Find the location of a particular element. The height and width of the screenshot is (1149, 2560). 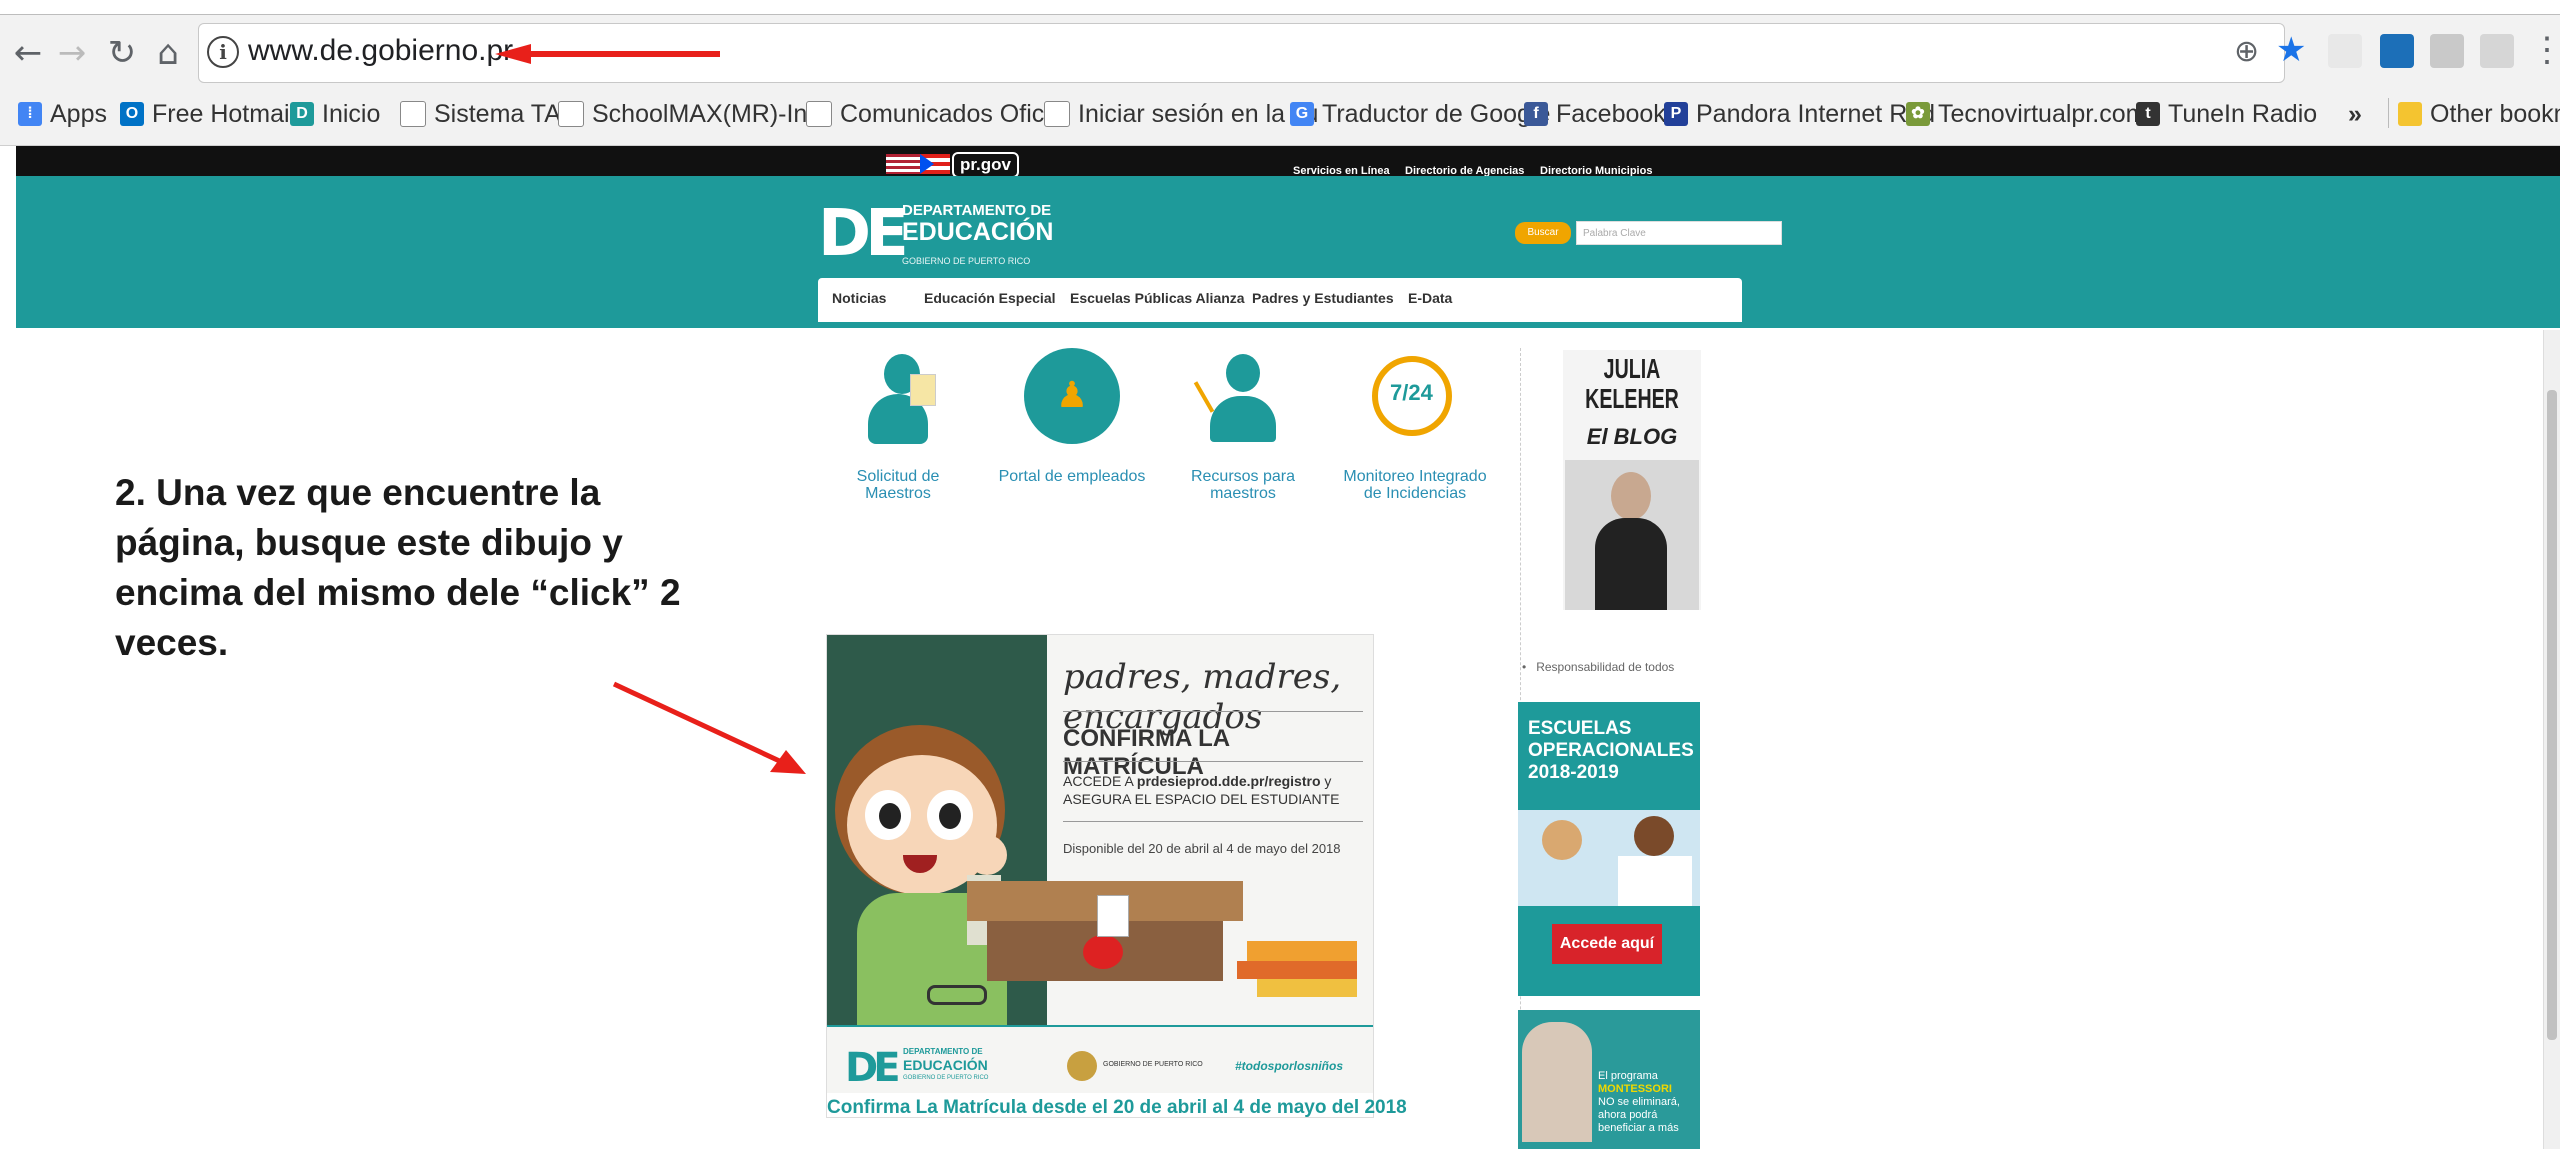

bookmark-item: ✿ Tecnovirtualpr.com is located at coordinates (2026, 114).